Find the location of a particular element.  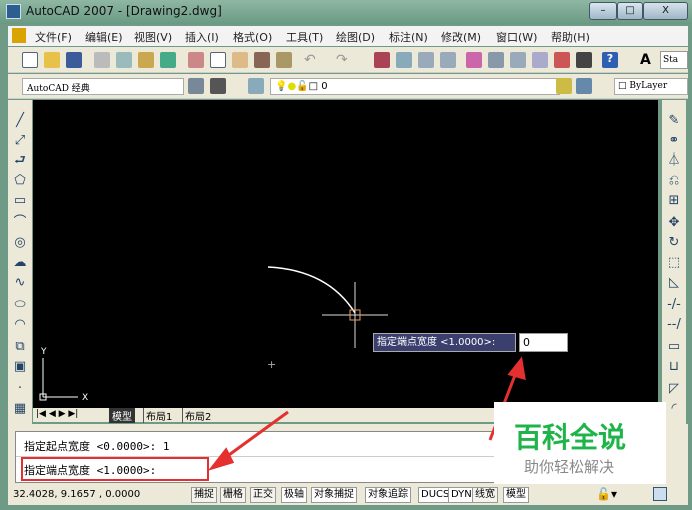

watermark: 百科全说 助你轻松解决 is located at coordinates (580, 443).